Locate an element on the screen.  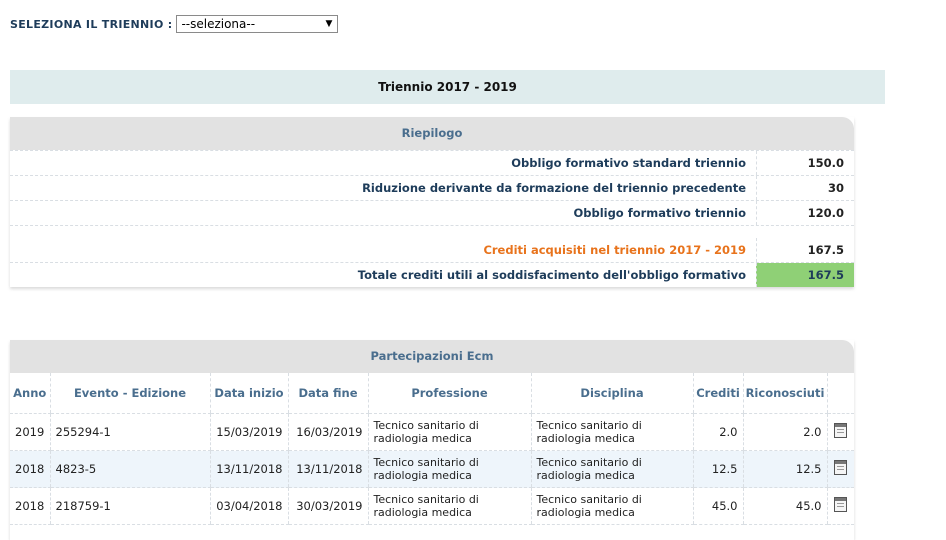
cell-evento: 4823-5 is located at coordinates (129, 469).